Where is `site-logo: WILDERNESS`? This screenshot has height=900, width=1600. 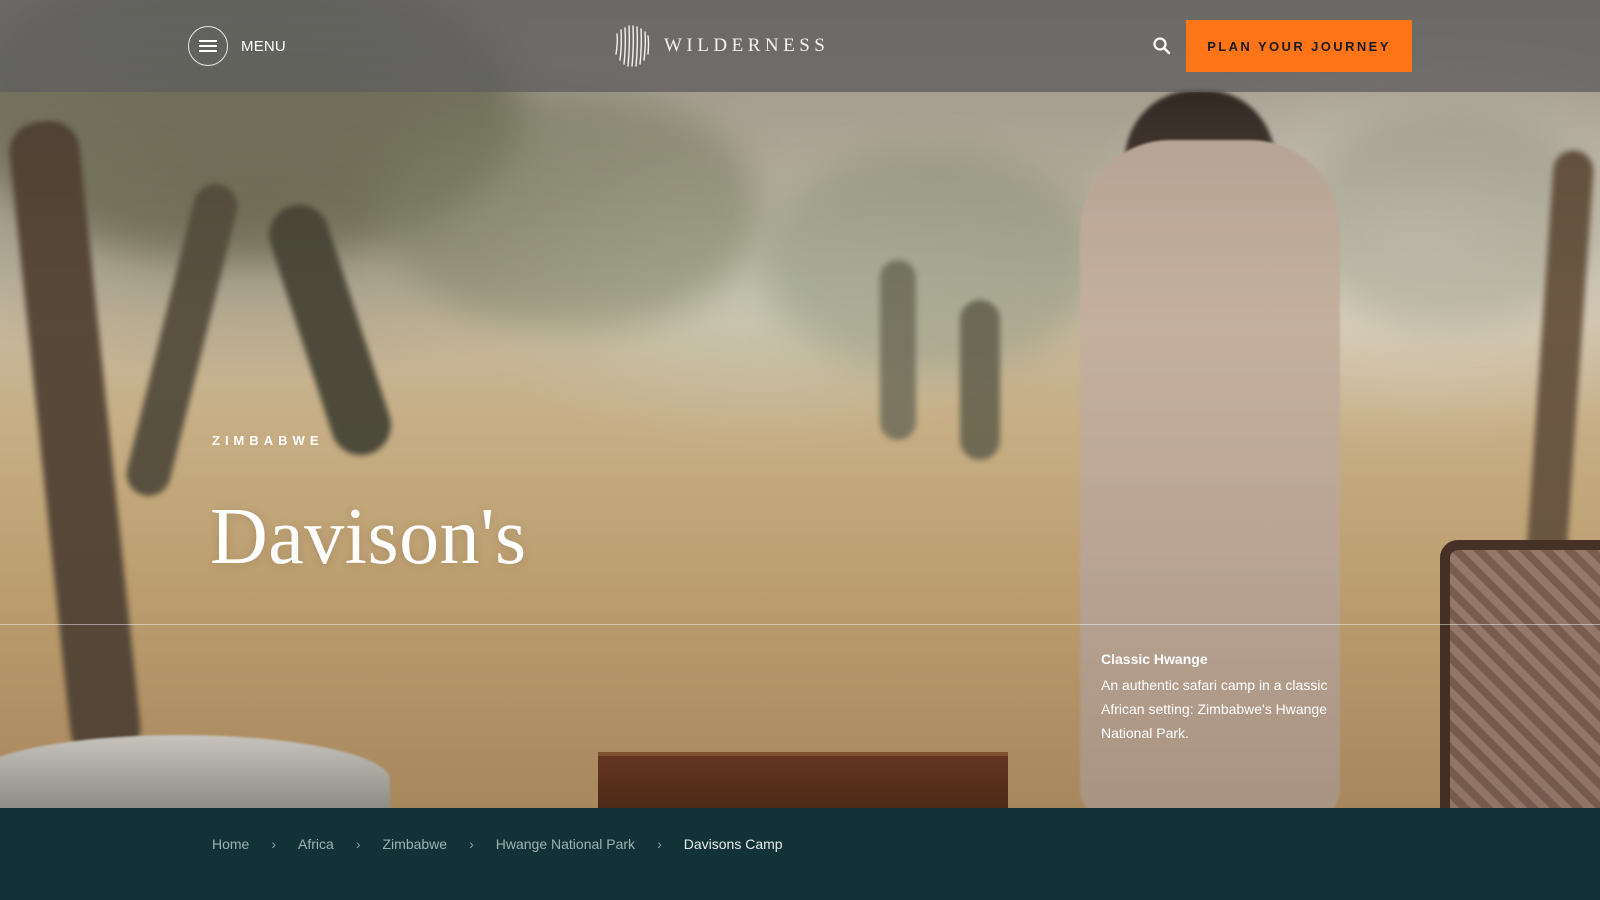
site-logo: WILDERNESS is located at coordinates (720, 46).